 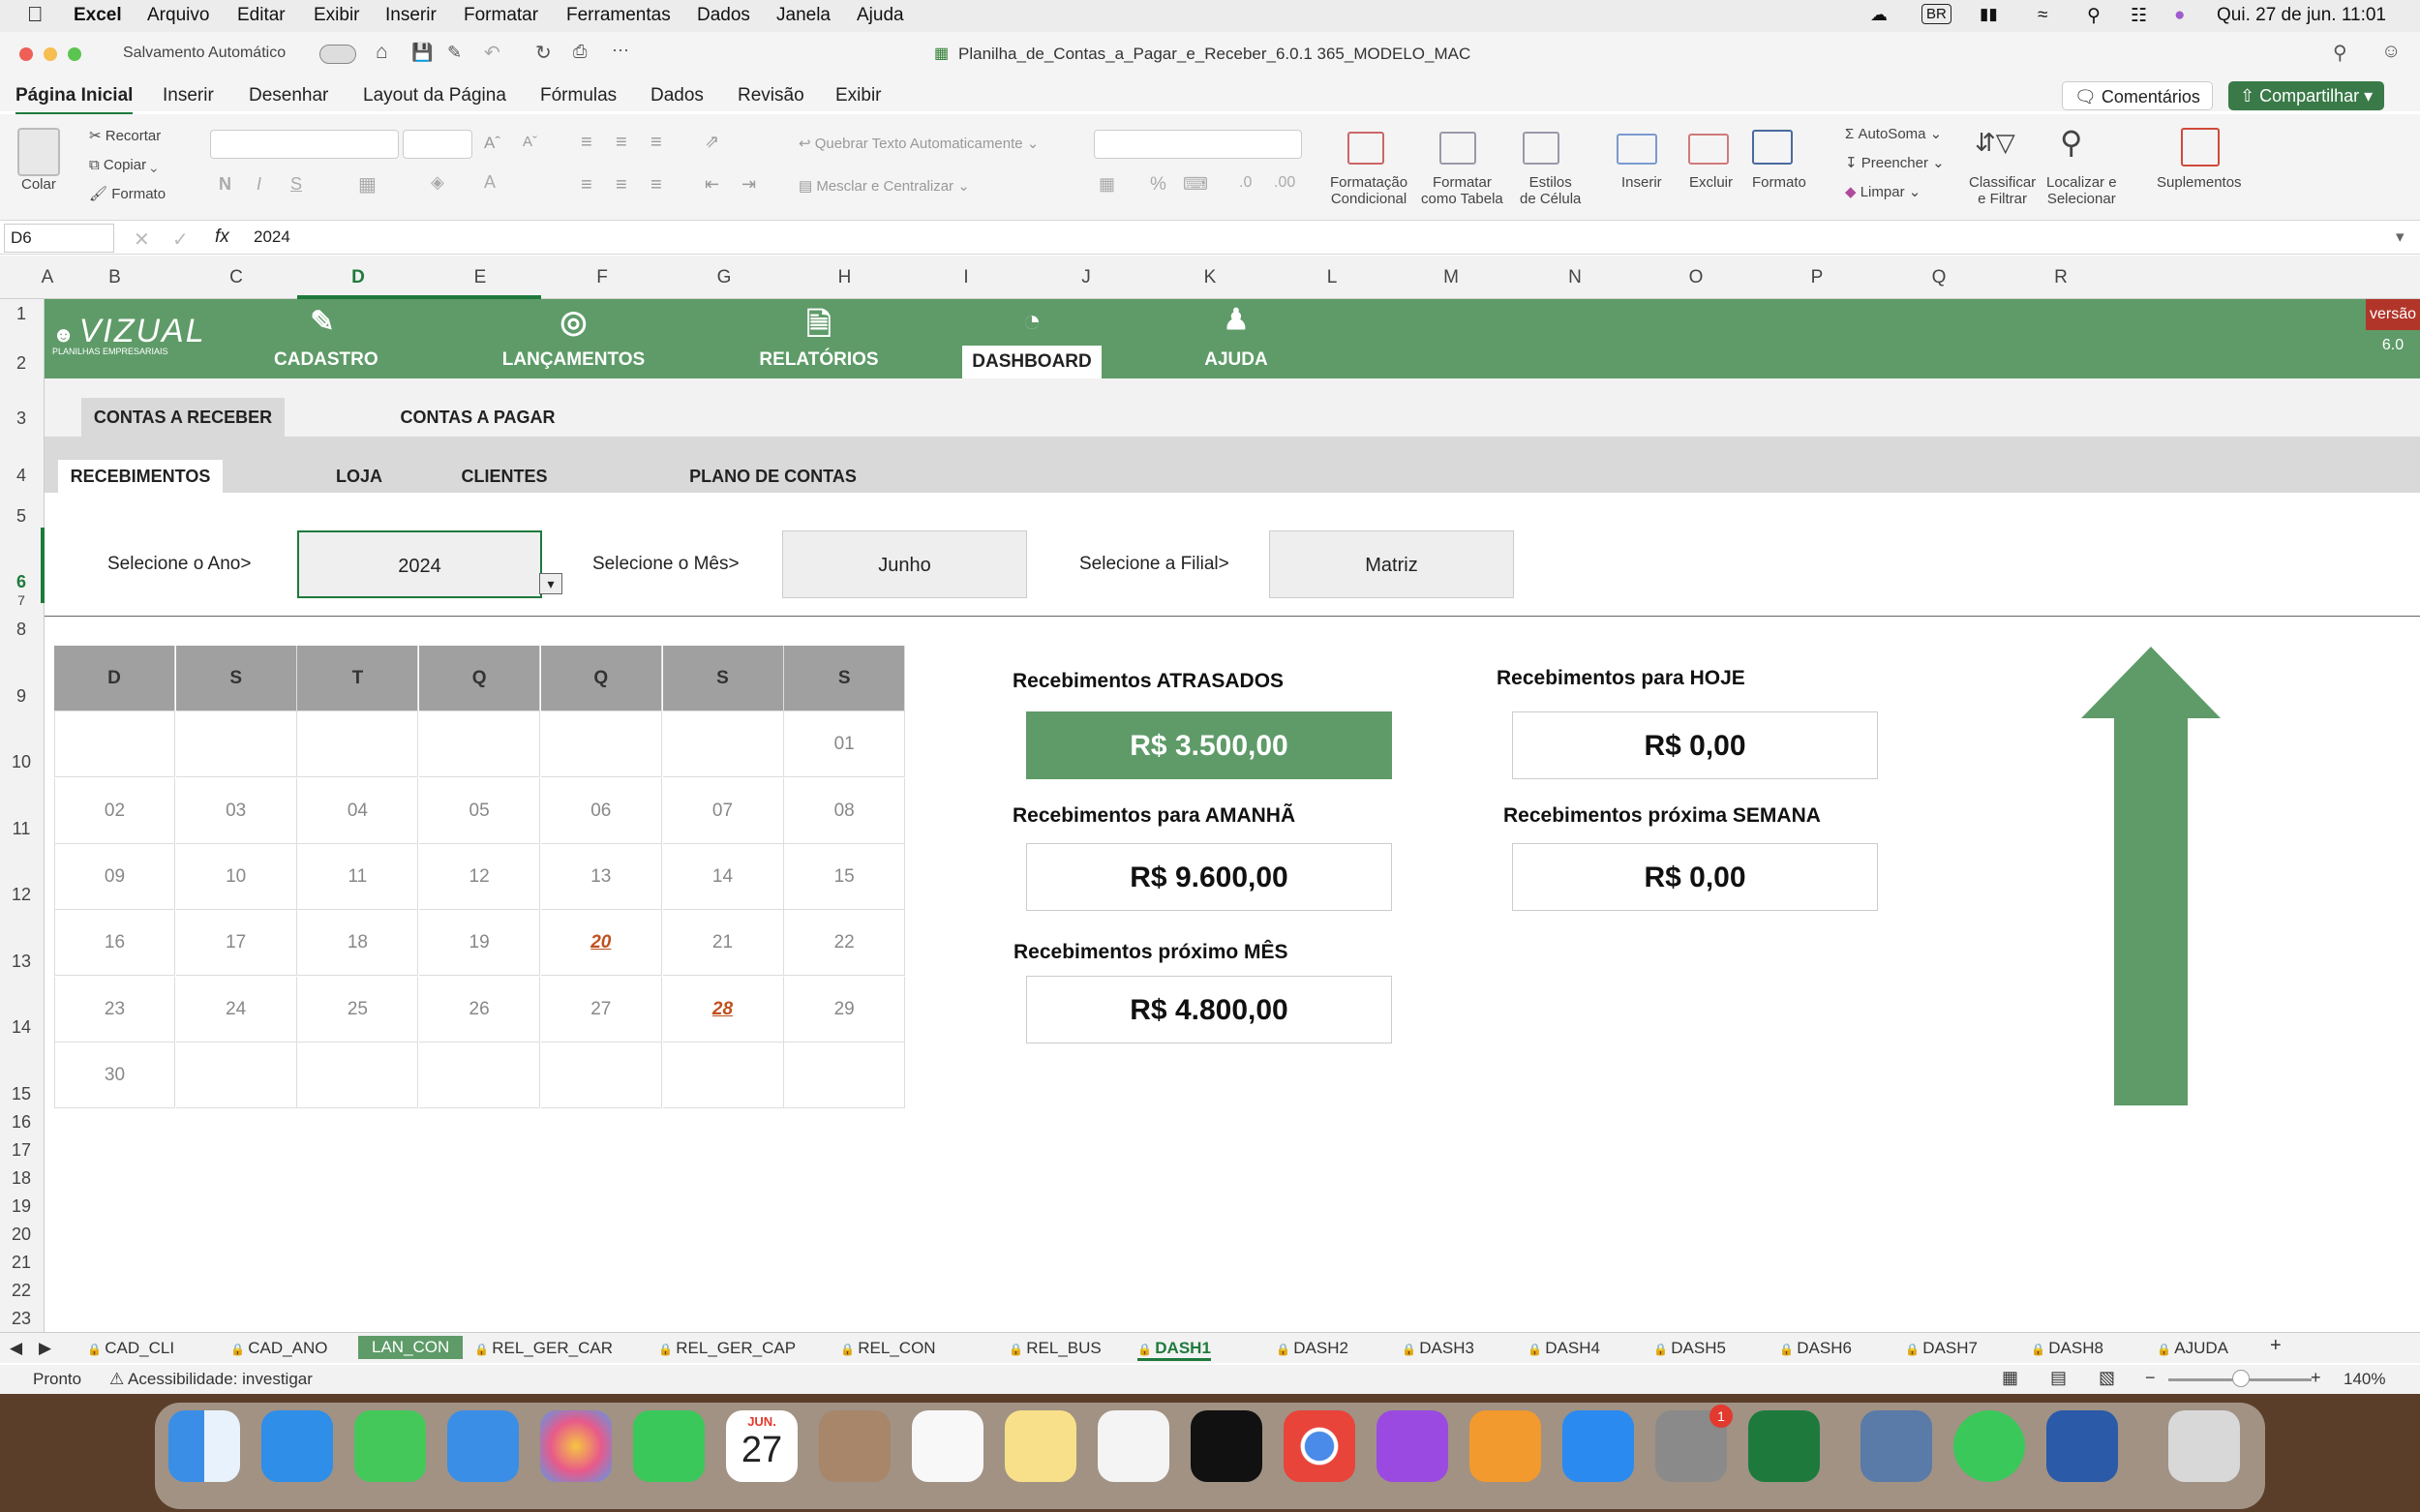 I want to click on row-header-23: 23, so click(x=21, y=1319).